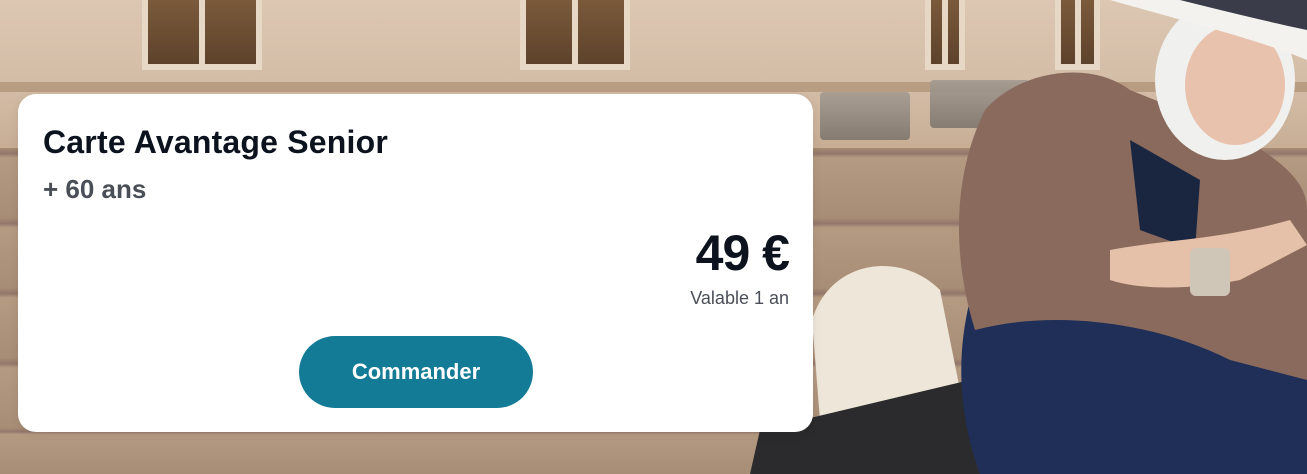 The width and height of the screenshot is (1307, 474). Describe the element at coordinates (739, 298) in the screenshot. I see `offer-validity: Valable 1 an` at that location.